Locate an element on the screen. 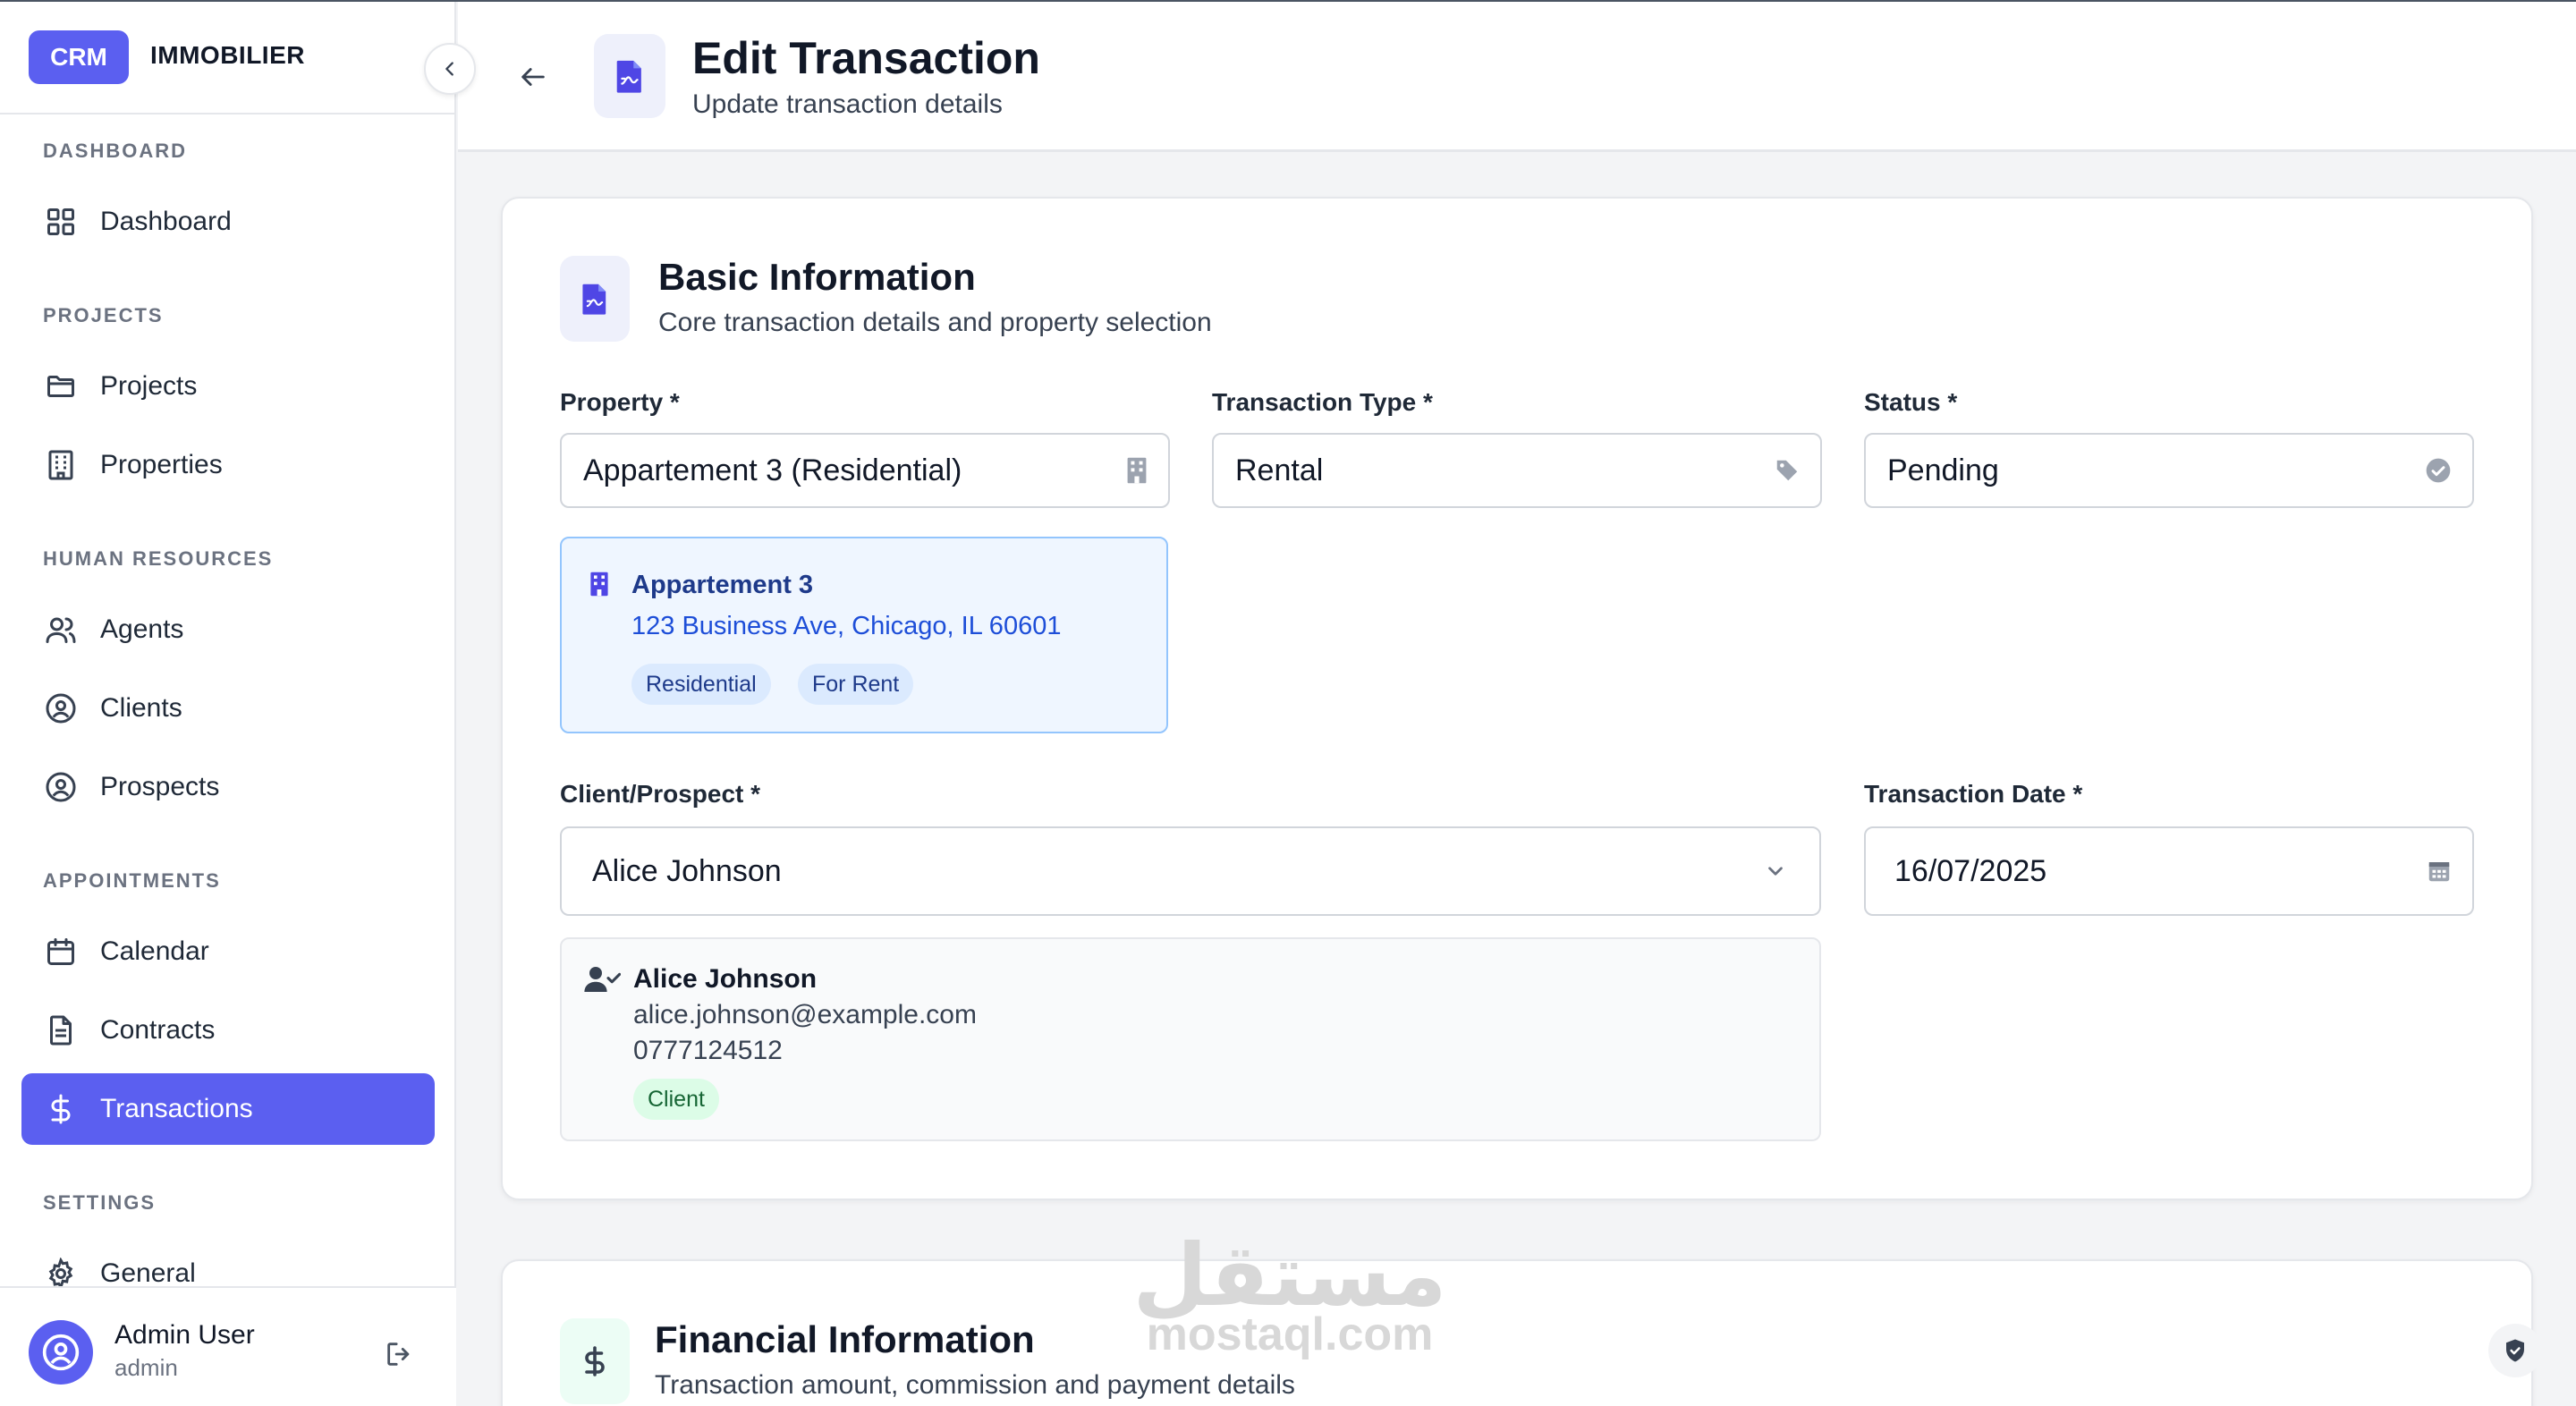  sidebar-item-agents: Agents is located at coordinates (228, 630).